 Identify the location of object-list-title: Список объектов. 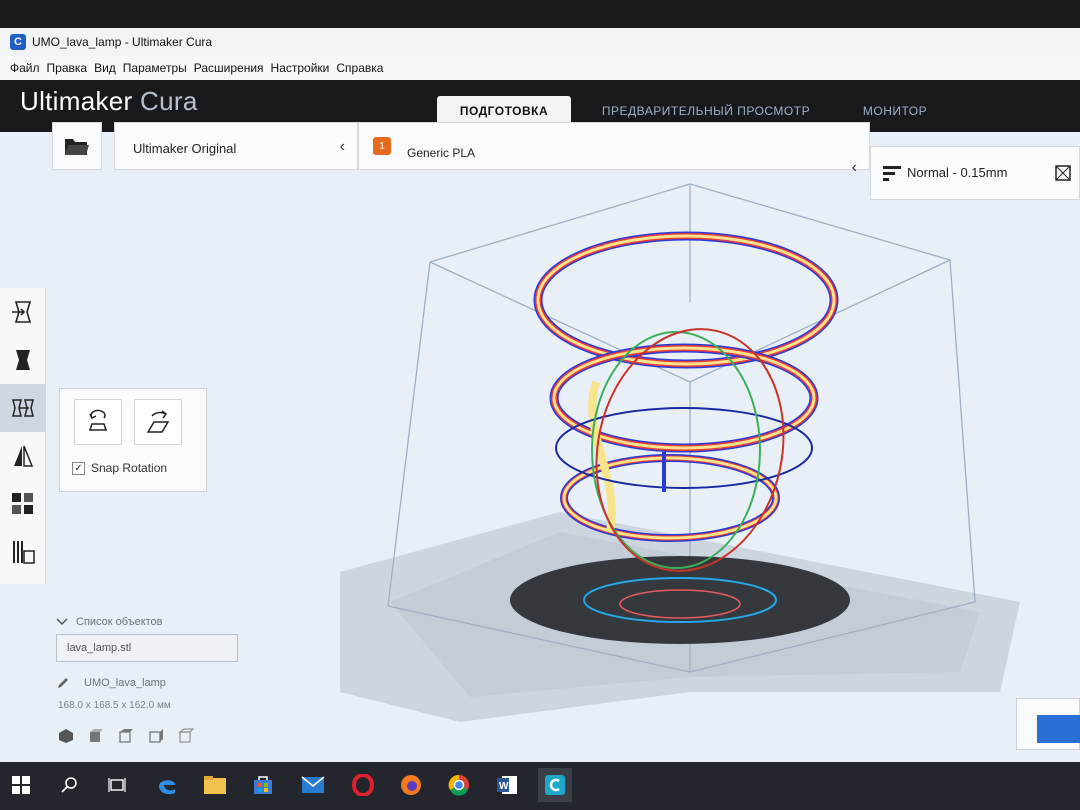
(119, 622).